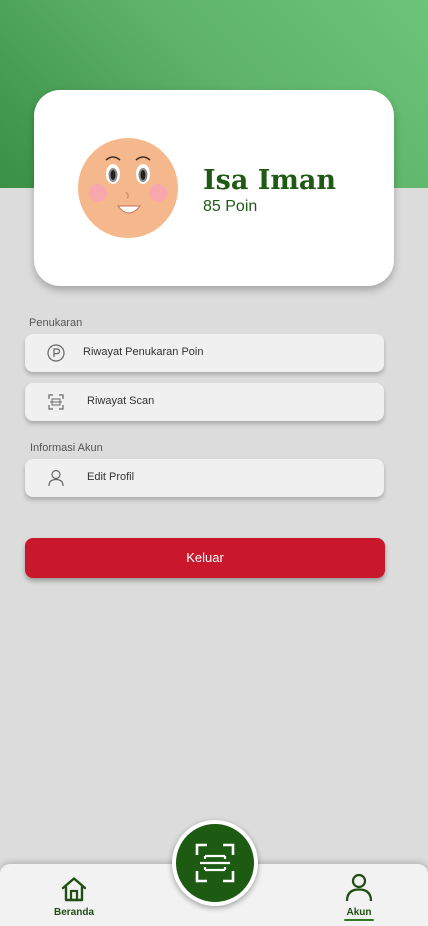 The image size is (428, 926). I want to click on nav-label-home: Beranda, so click(73, 912).